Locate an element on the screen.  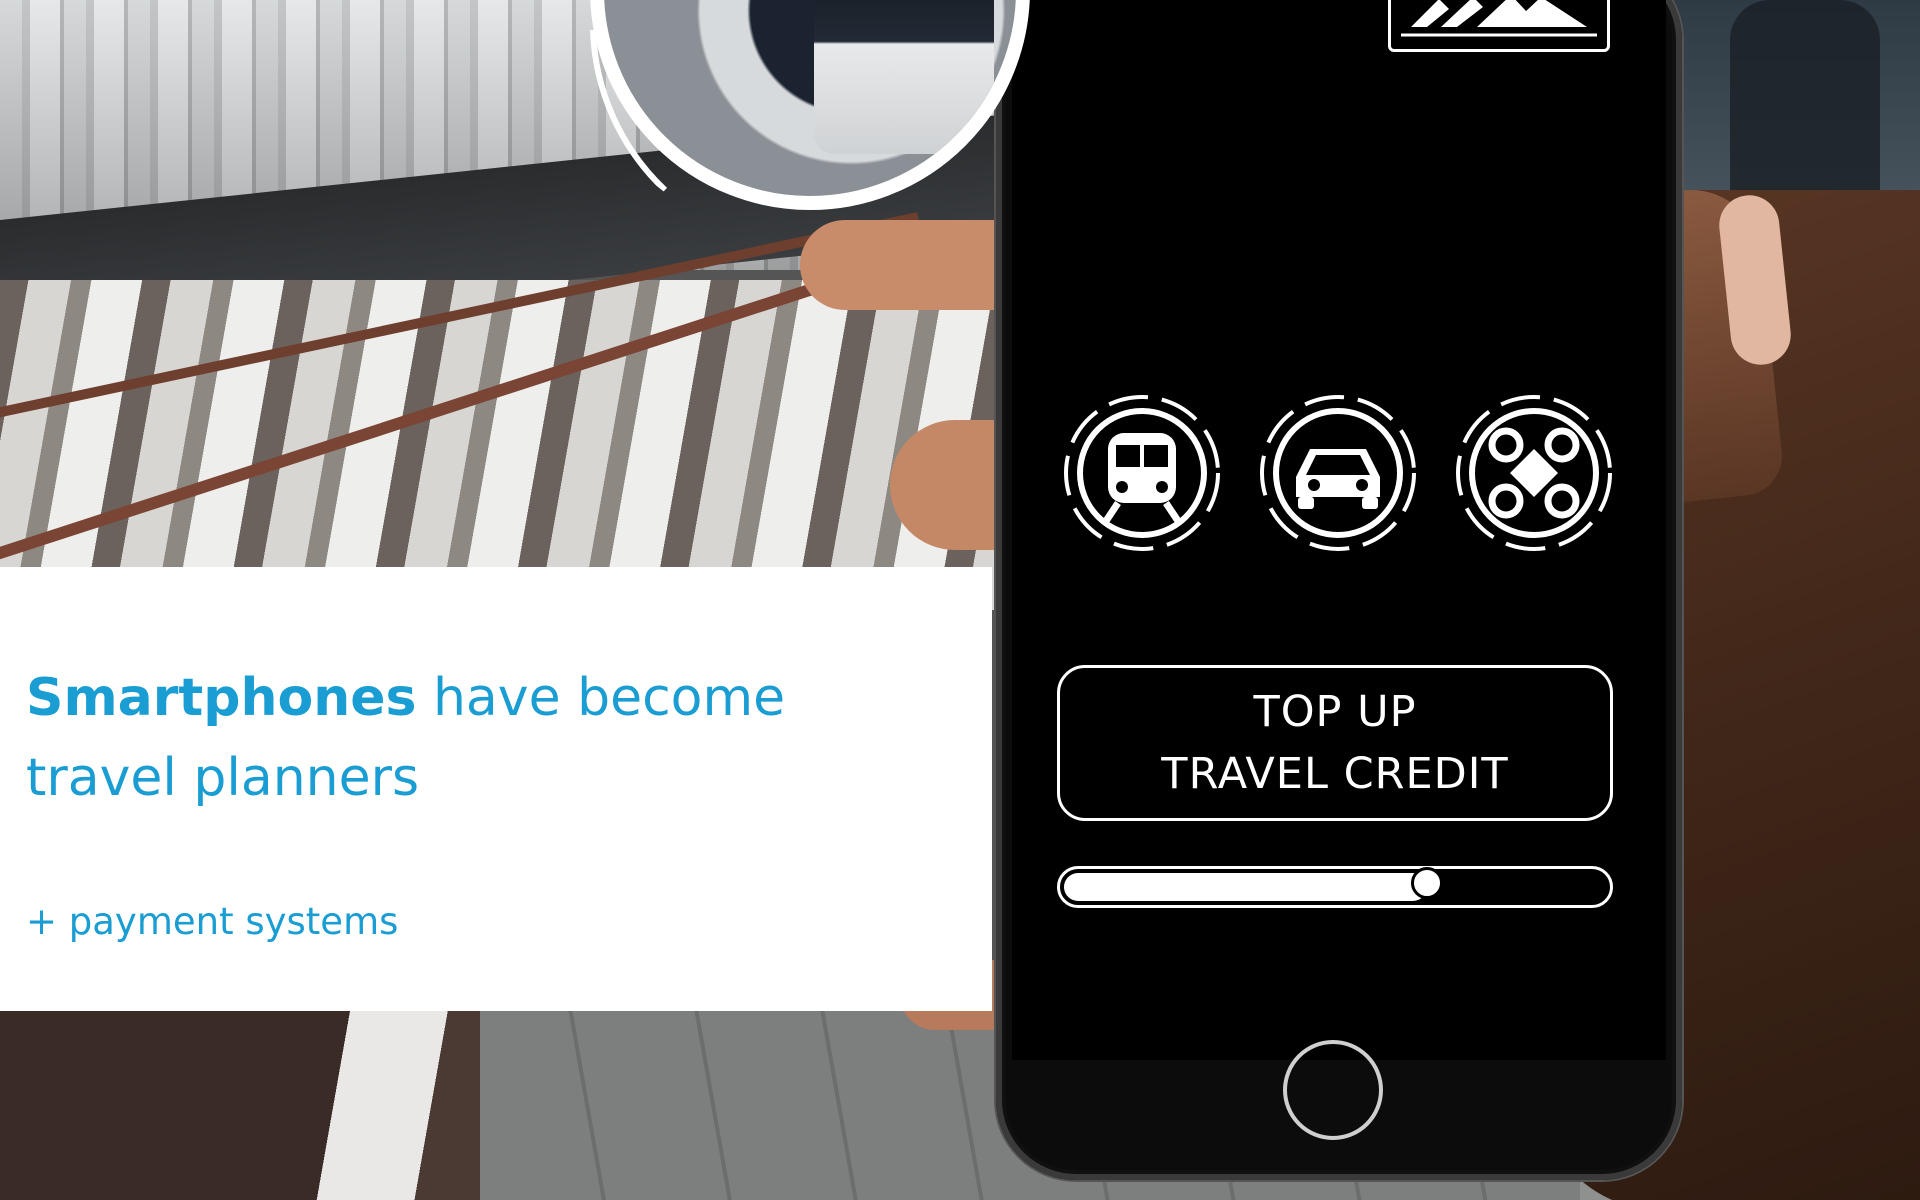
train-icon is located at coordinates (1142, 473).